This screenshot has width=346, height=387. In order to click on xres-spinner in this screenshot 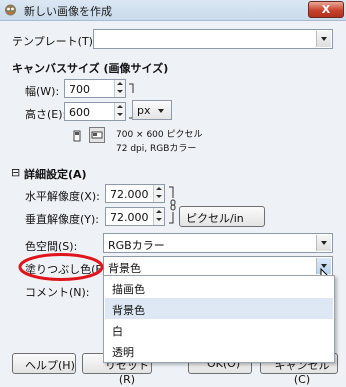, I will do `click(158, 193)`.